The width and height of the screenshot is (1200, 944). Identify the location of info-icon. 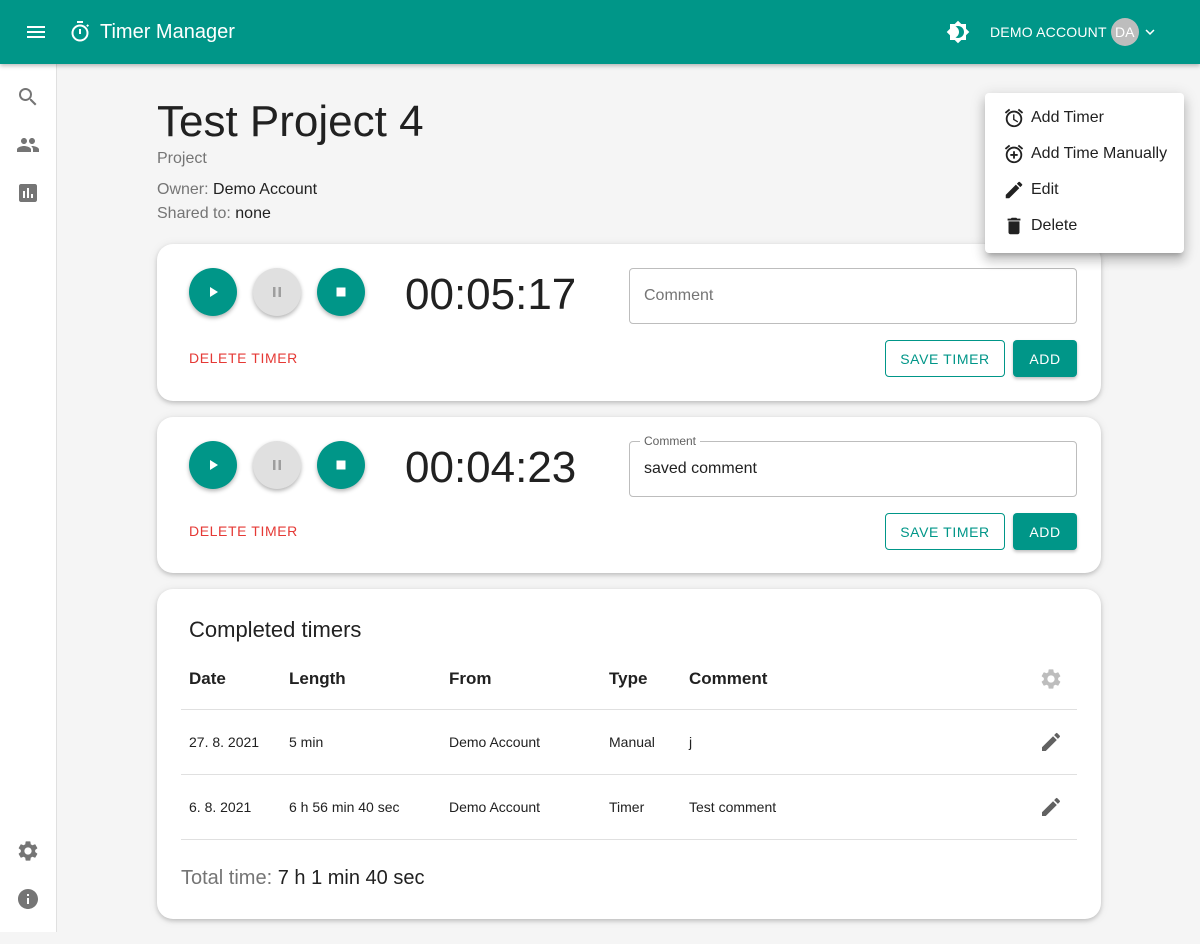
(28, 899).